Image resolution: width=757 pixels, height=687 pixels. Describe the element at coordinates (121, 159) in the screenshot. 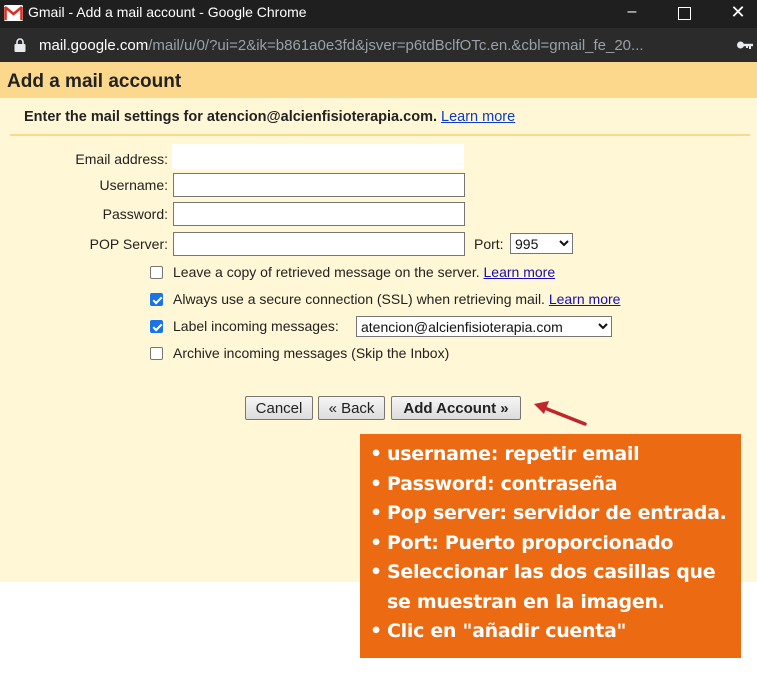

I see `email-label: Email address:` at that location.